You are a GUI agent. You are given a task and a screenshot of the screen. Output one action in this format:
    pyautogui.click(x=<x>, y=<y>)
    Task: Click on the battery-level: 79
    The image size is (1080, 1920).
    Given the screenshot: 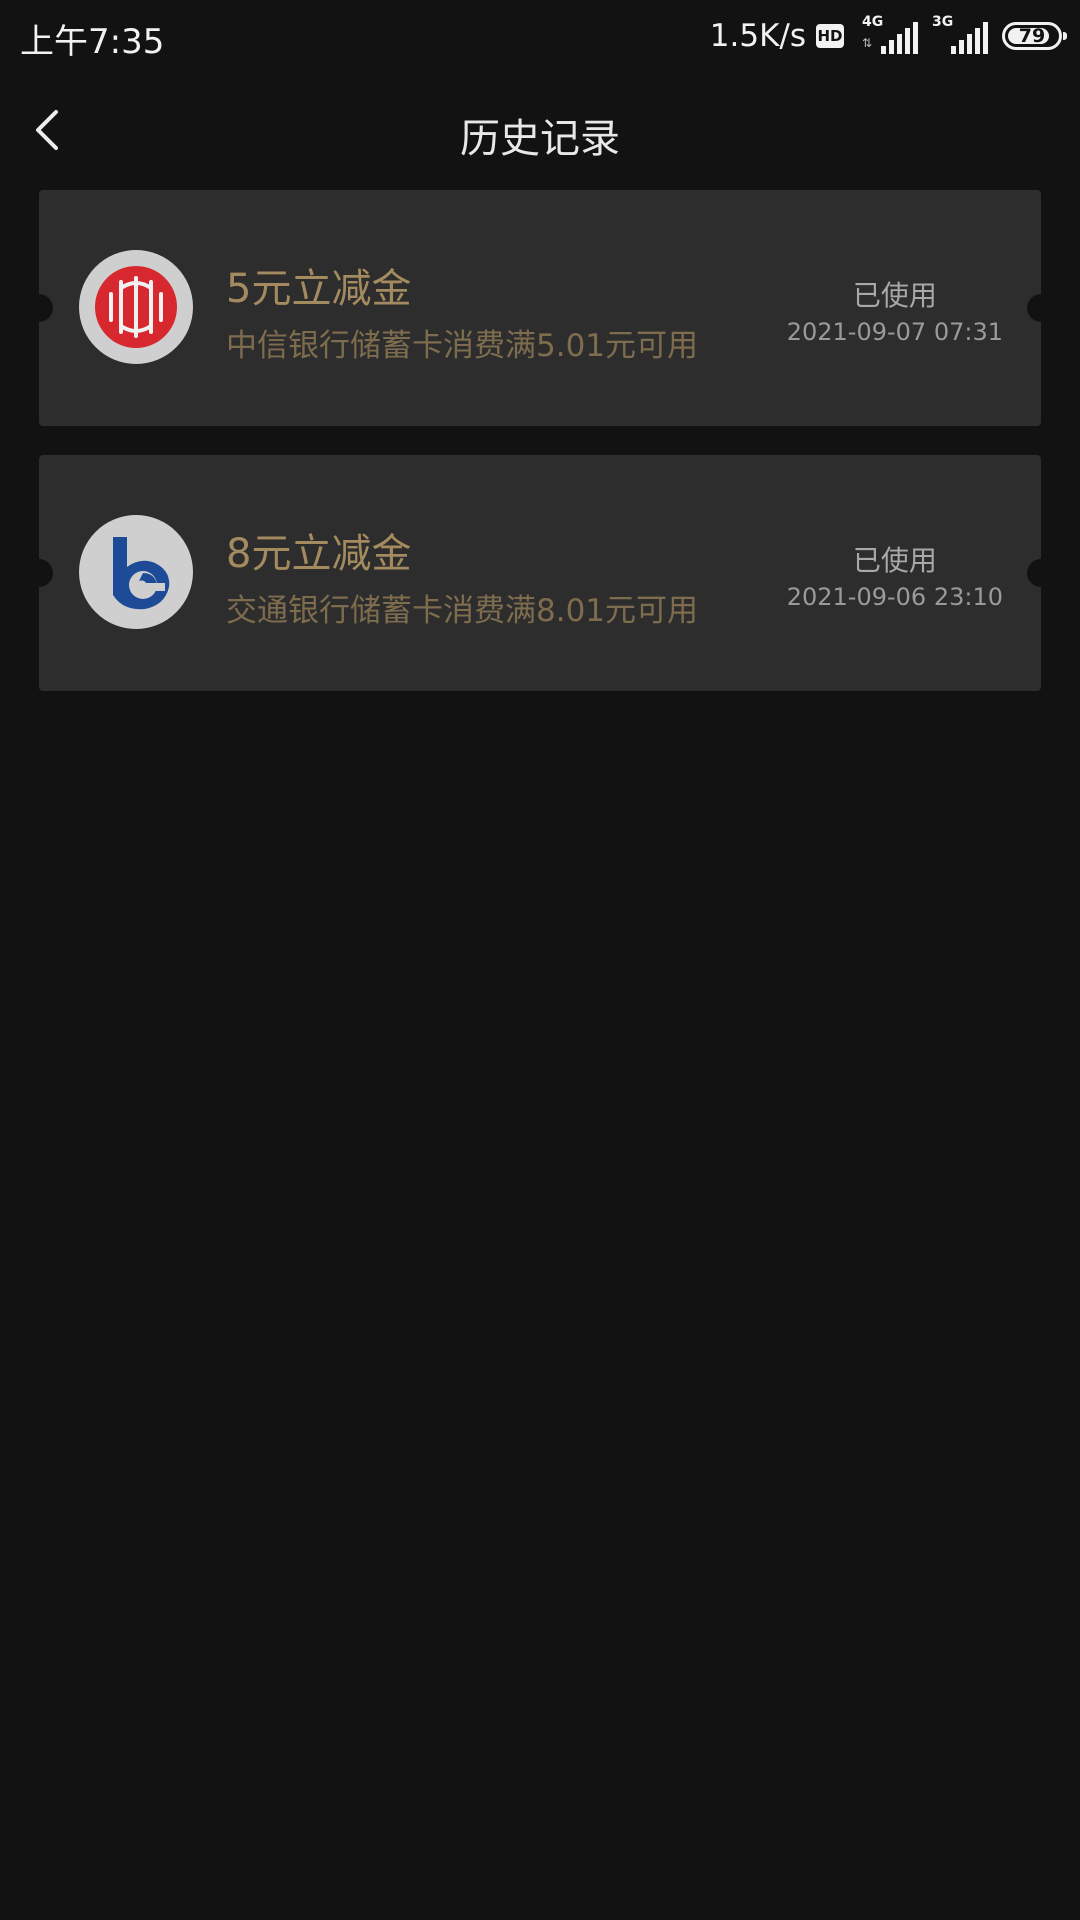 What is the action you would take?
    pyautogui.click(x=1032, y=36)
    